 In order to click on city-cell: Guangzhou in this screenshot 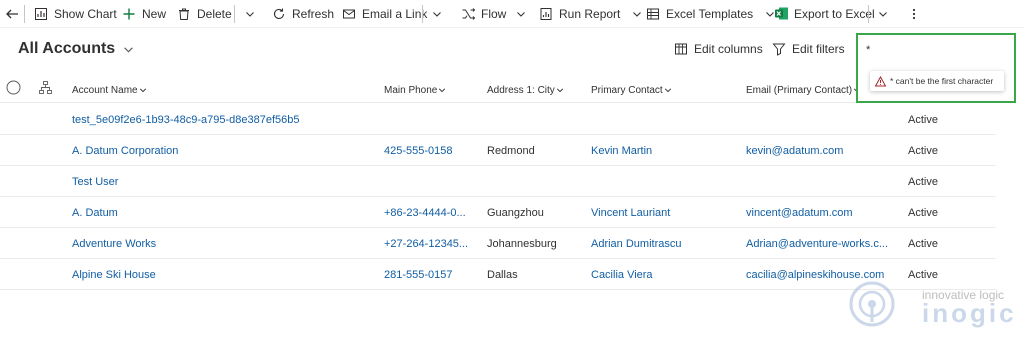, I will do `click(515, 213)`.